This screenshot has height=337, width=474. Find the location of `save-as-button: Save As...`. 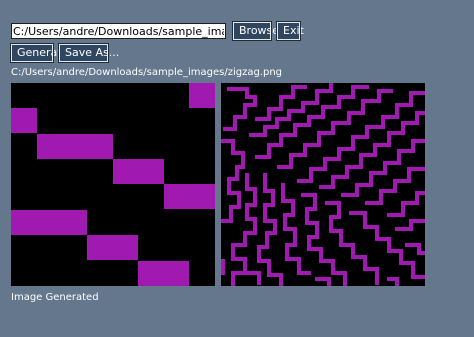

save-as-button: Save As... is located at coordinates (88, 53).